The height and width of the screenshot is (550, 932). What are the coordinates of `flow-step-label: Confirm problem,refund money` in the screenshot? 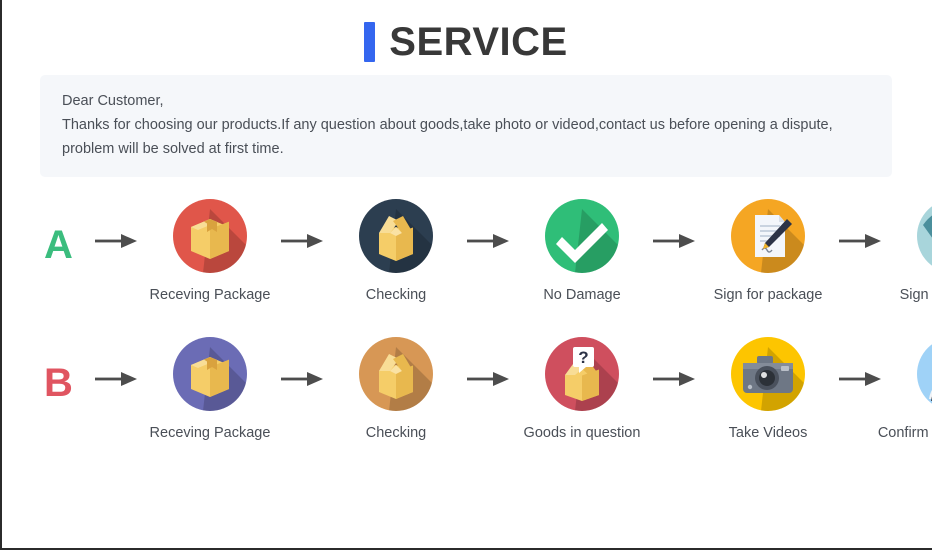 It's located at (904, 433).